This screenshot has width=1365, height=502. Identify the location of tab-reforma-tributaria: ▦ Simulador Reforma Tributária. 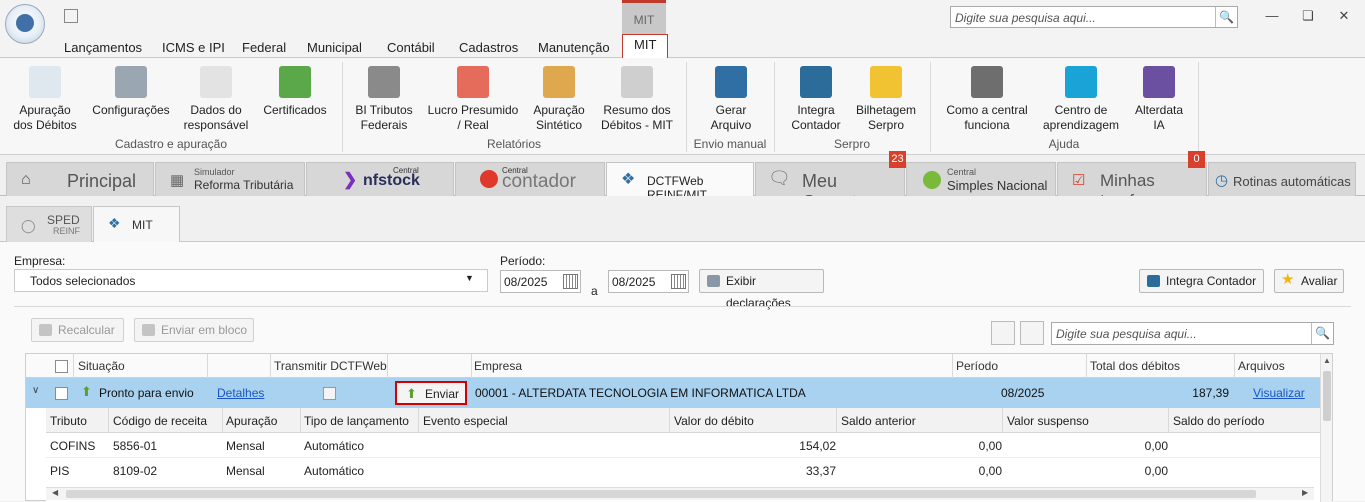
(230, 179).